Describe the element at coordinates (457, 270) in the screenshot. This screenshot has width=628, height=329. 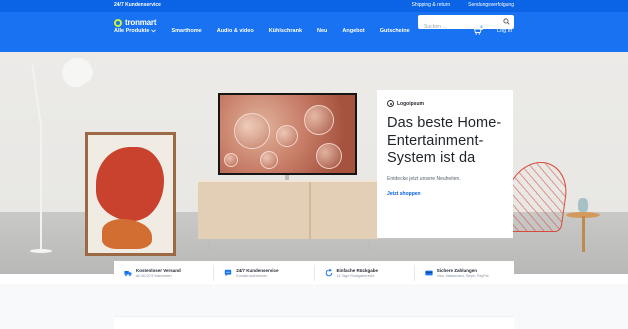
I see `benefit-title: Sichere Zahlungen` at that location.